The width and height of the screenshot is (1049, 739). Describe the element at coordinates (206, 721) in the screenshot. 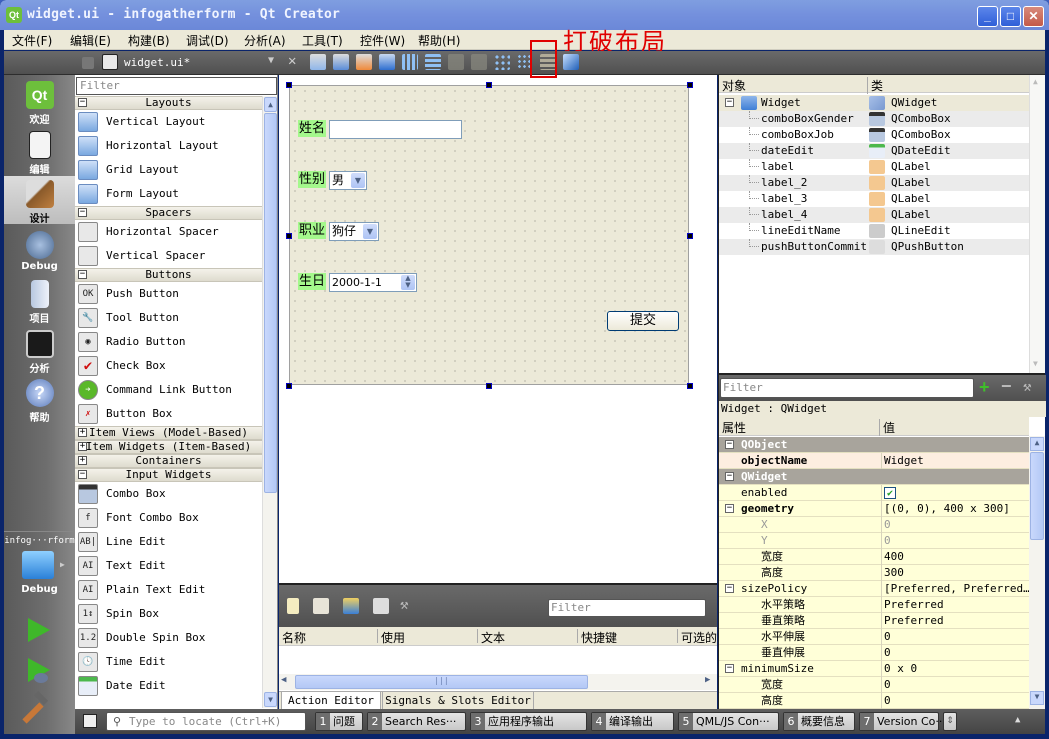

I see `locator-input: Type to locate (Ctrl+K)` at that location.